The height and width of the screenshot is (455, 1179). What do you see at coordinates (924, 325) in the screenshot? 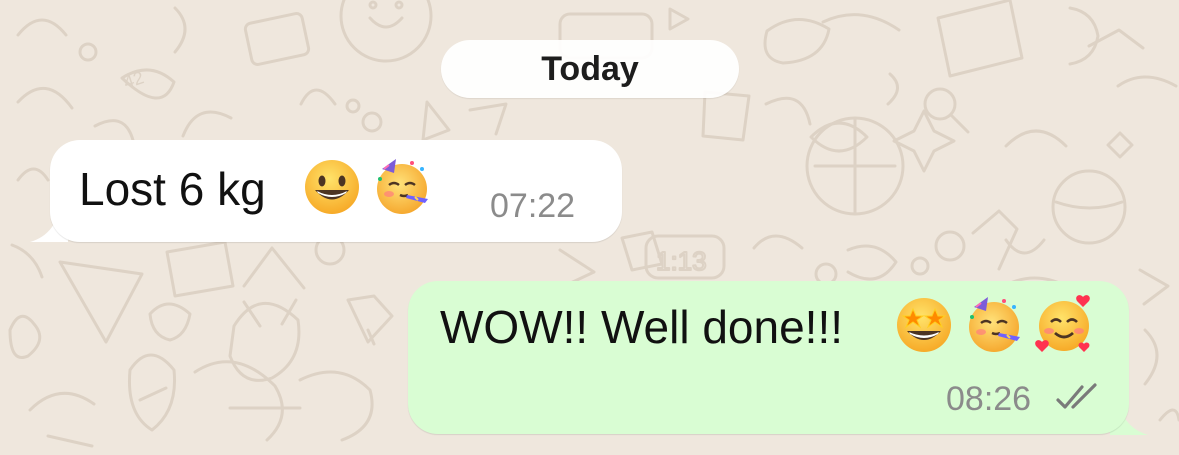
I see `star-struck-emoji` at bounding box center [924, 325].